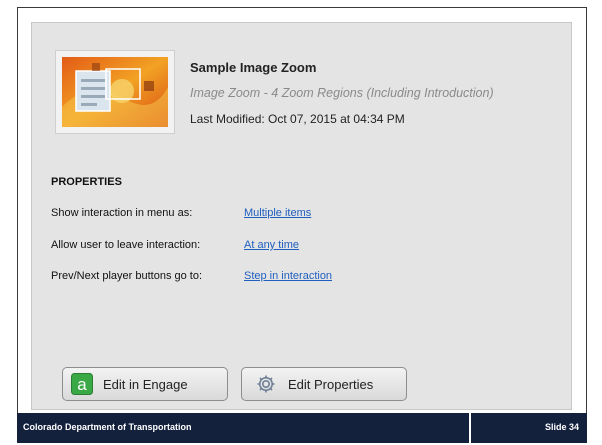 This screenshot has height=445, width=602. What do you see at coordinates (126, 245) in the screenshot?
I see `property-label-leave: Allow user to leave interaction:` at bounding box center [126, 245].